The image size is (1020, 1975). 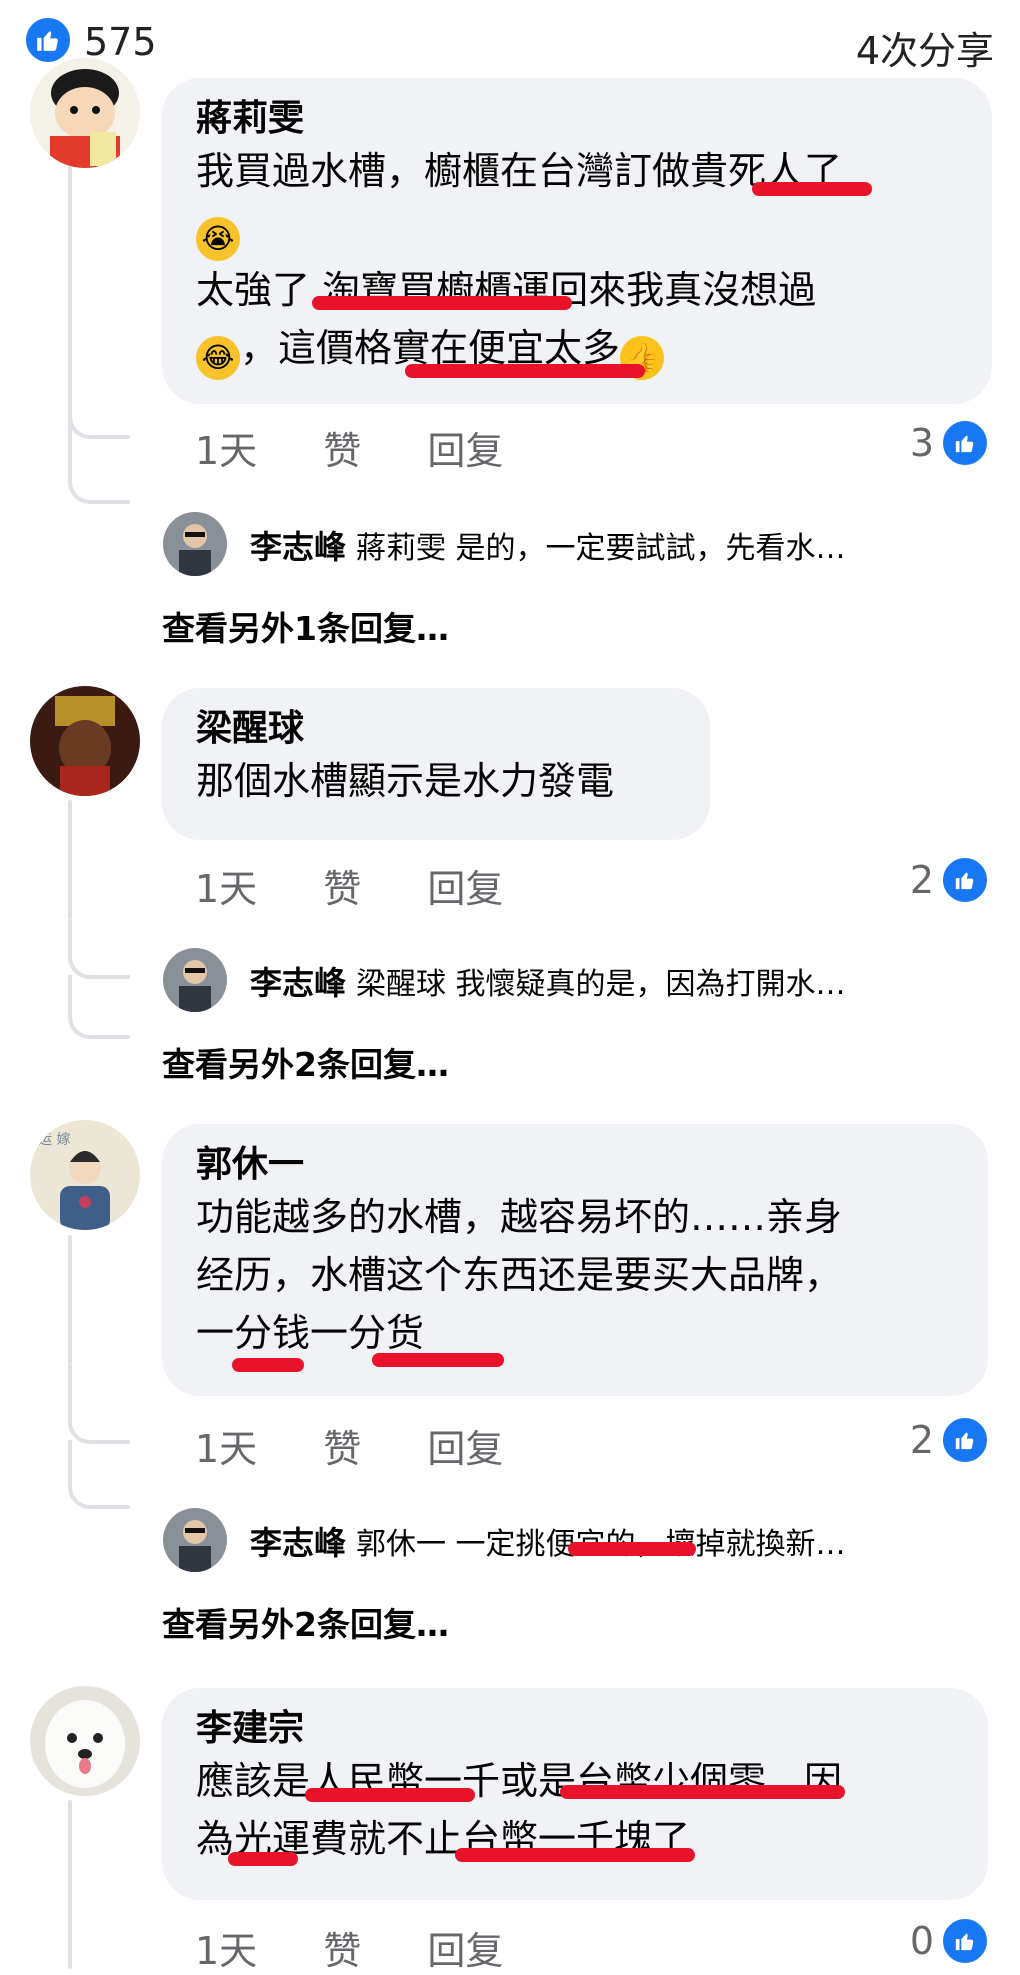 What do you see at coordinates (120, 42) in the screenshot?
I see `reaction-count: 575` at bounding box center [120, 42].